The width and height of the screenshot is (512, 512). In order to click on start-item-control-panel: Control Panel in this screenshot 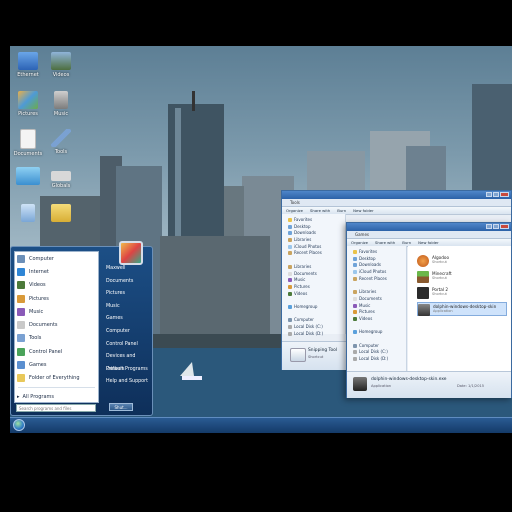, I will do `click(56, 351)`.